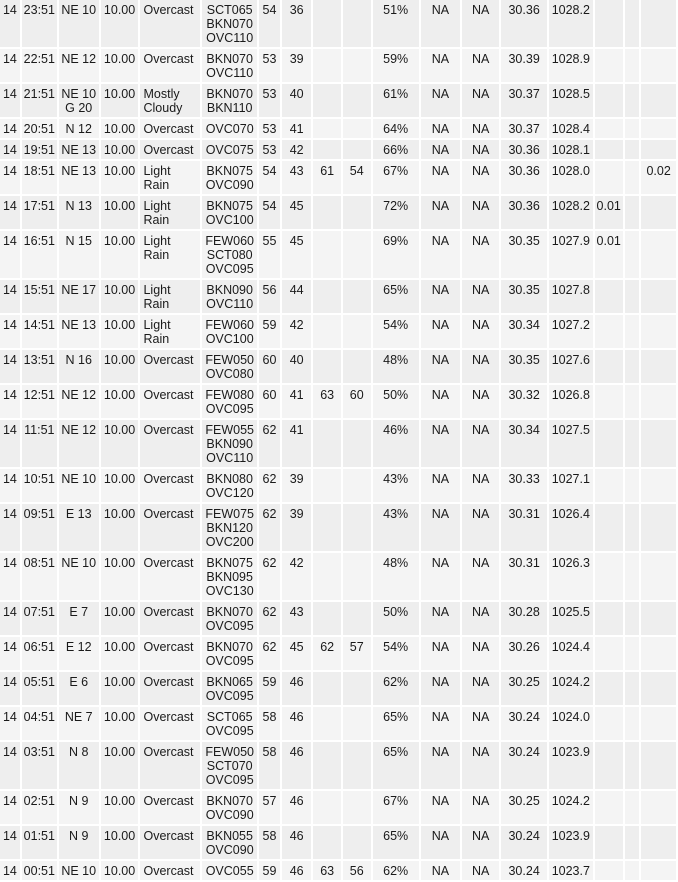 The image size is (678, 882). I want to click on cell-6hr-min: 56, so click(356, 870).